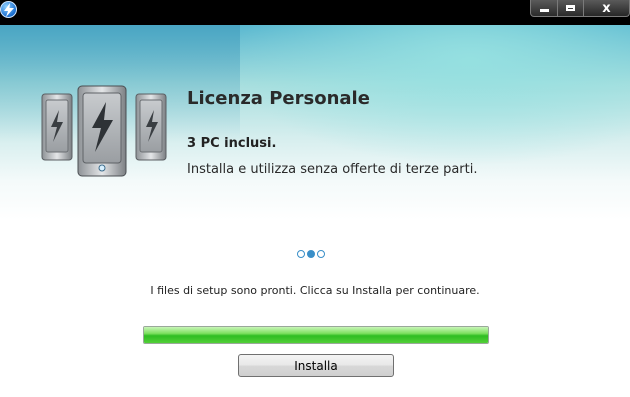 The height and width of the screenshot is (397, 630). I want to click on close-icon: x, so click(606, 8).